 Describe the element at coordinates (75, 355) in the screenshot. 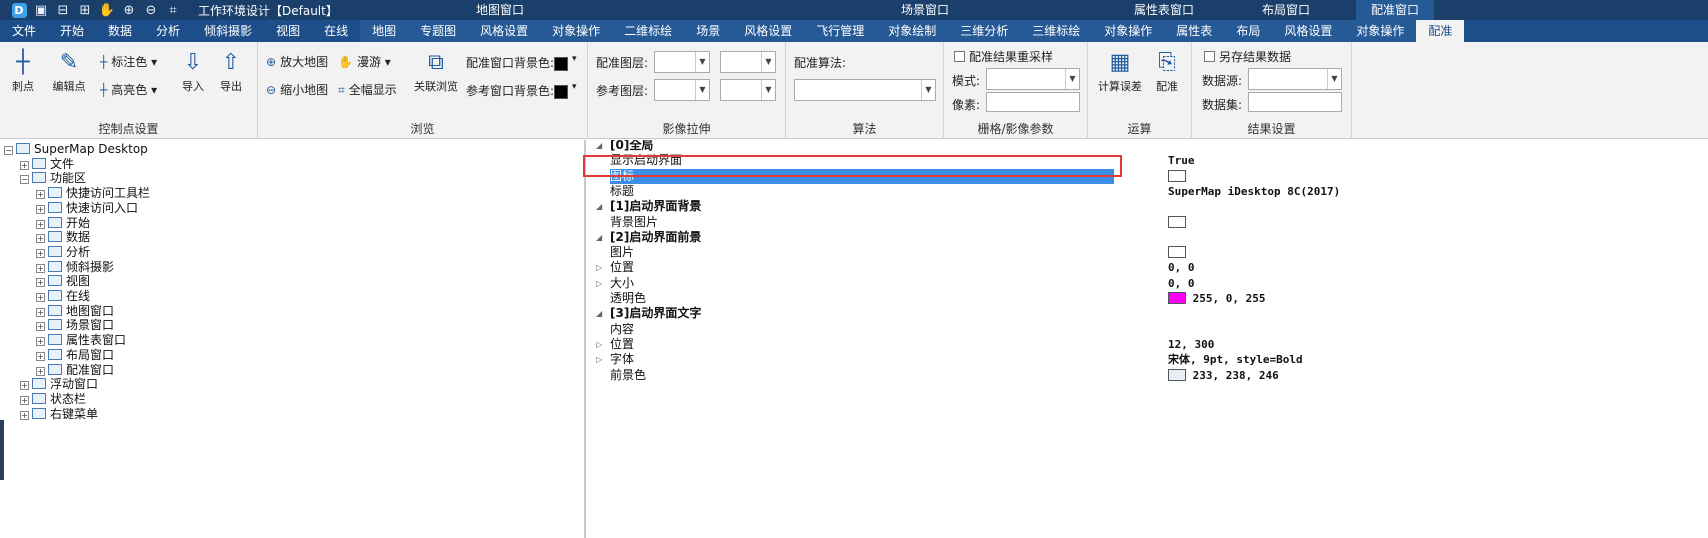

I see `tree-node: + 布局窗口` at that location.